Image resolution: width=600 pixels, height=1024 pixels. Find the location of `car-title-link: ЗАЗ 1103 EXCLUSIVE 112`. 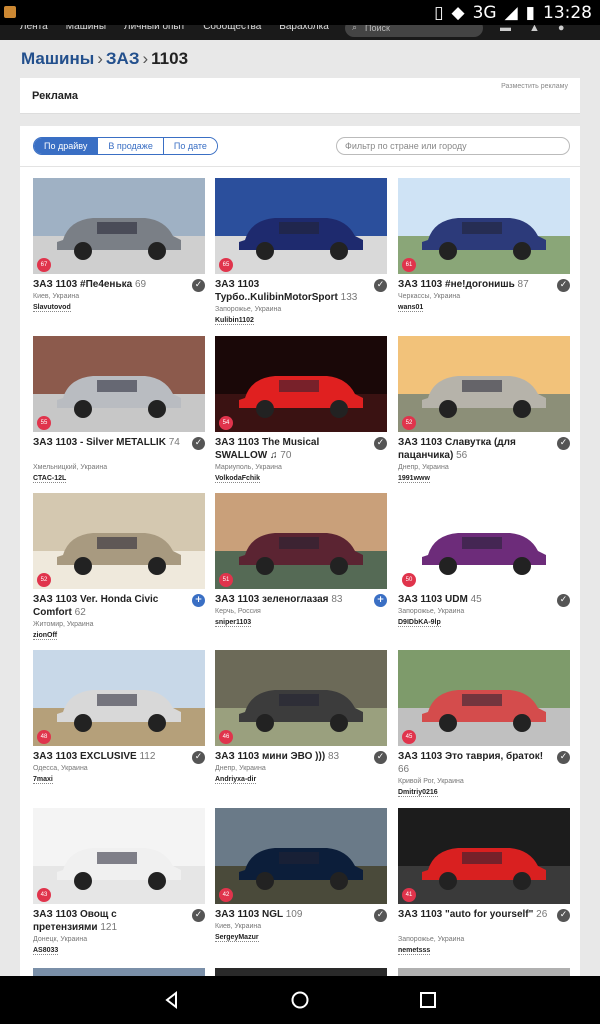

car-title-link: ЗАЗ 1103 EXCLUSIVE 112 is located at coordinates (108, 756).